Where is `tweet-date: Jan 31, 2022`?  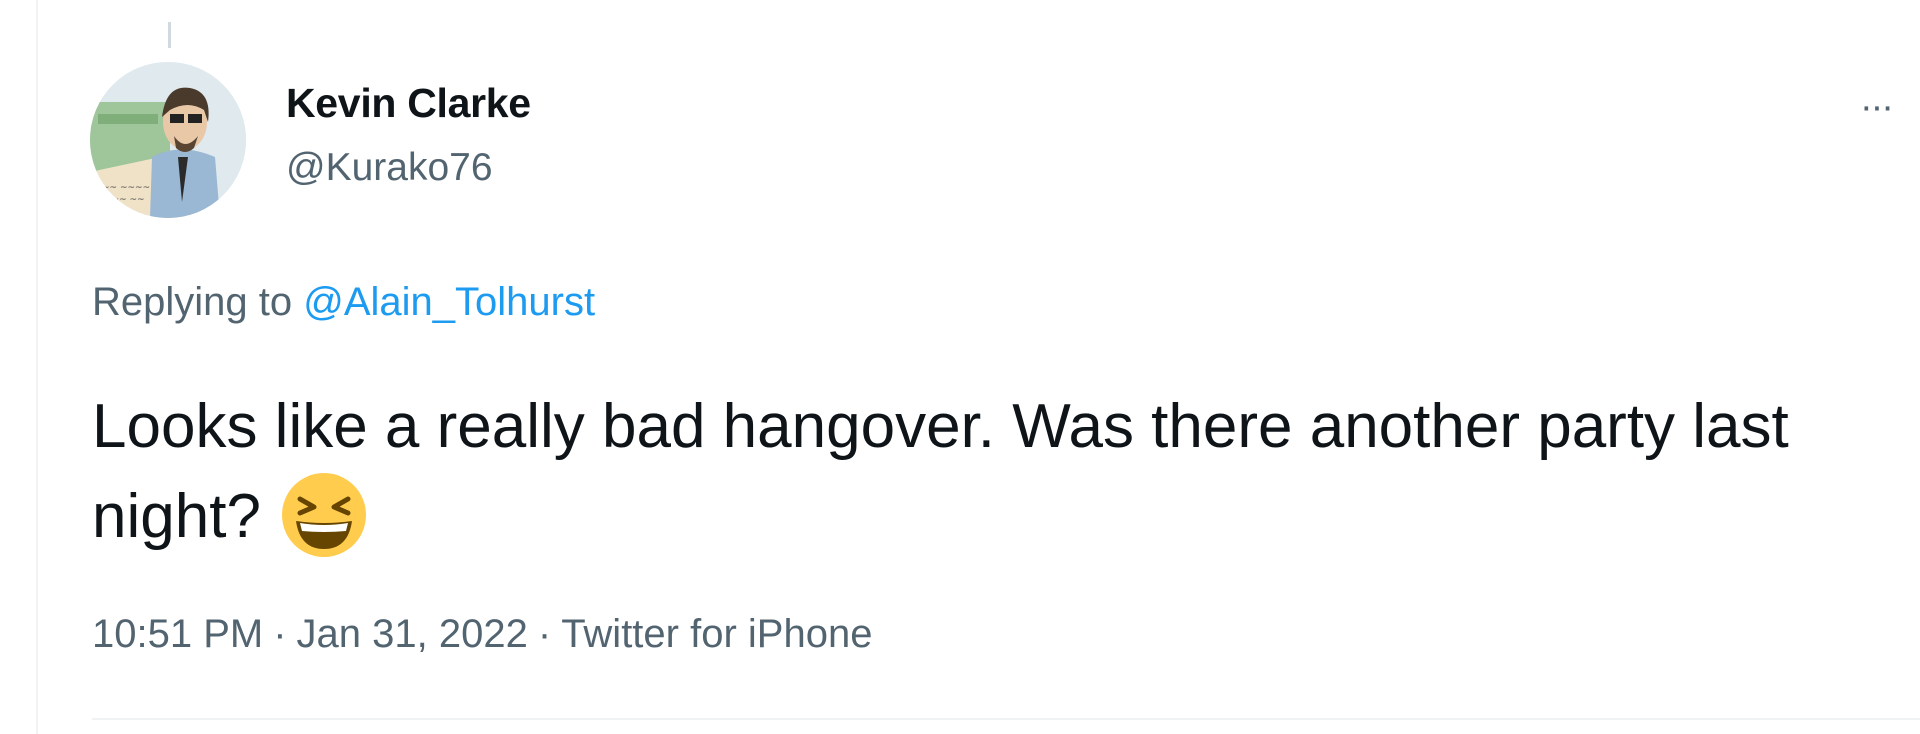
tweet-date: Jan 31, 2022 is located at coordinates (412, 634).